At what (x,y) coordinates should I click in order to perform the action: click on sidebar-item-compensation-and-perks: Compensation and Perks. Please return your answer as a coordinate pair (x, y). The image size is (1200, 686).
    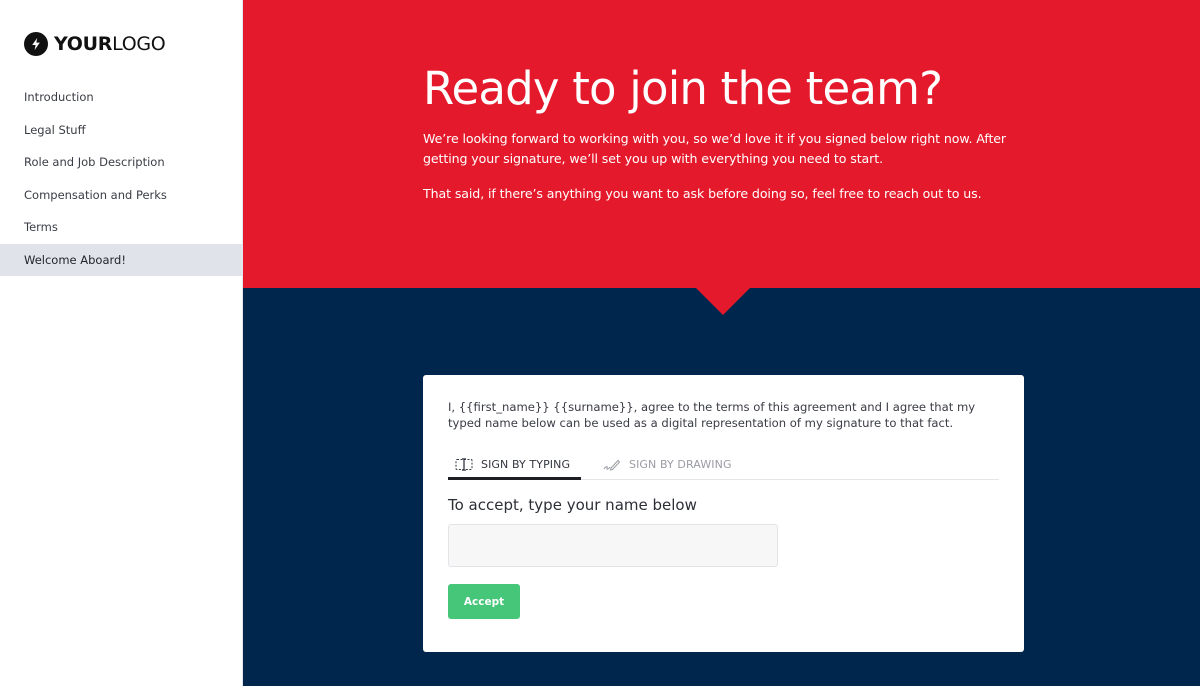
    Looking at the image, I should click on (121, 195).